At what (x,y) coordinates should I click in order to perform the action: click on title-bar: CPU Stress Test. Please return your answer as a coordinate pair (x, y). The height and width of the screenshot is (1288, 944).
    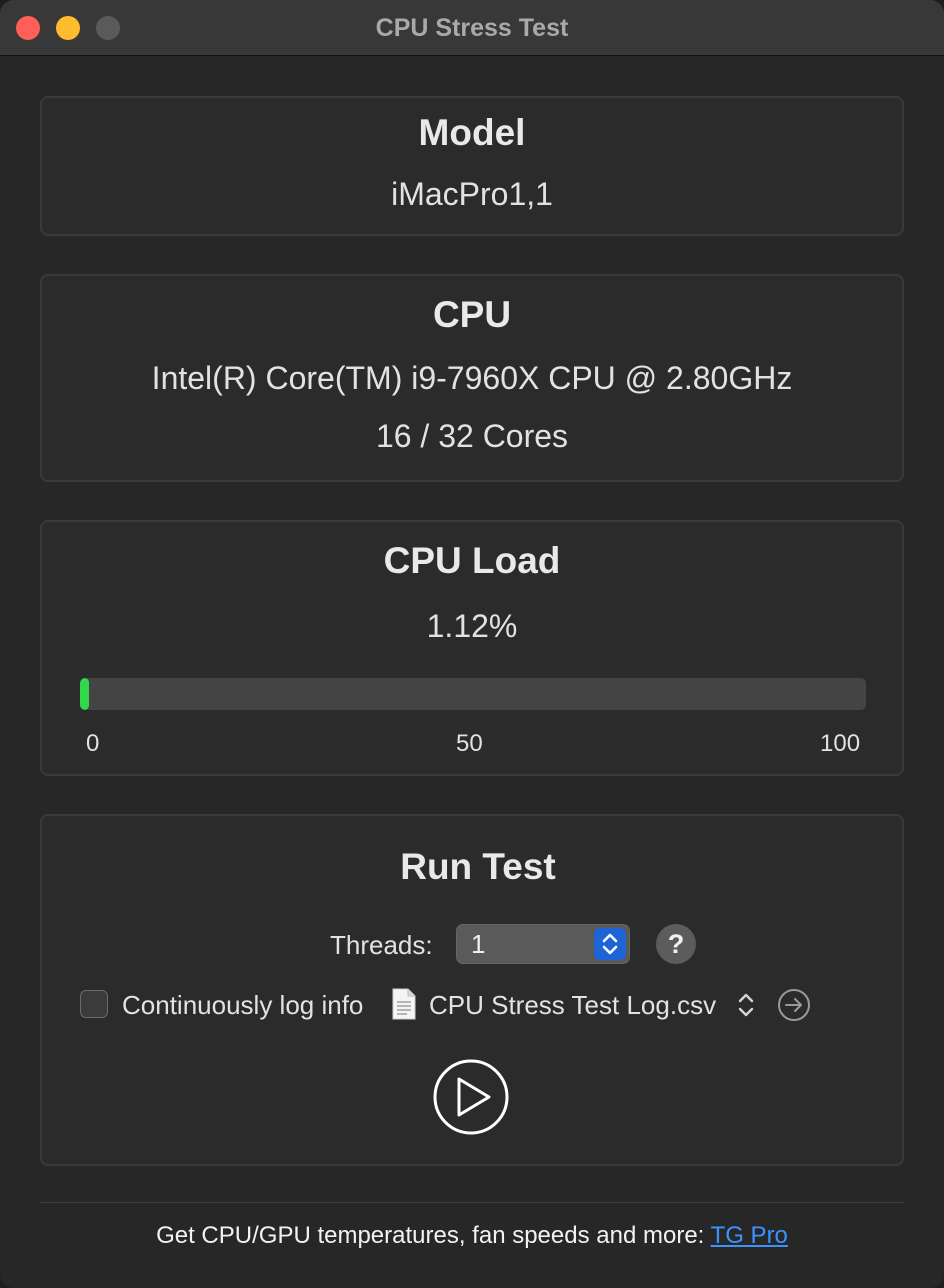
    Looking at the image, I should click on (472, 28).